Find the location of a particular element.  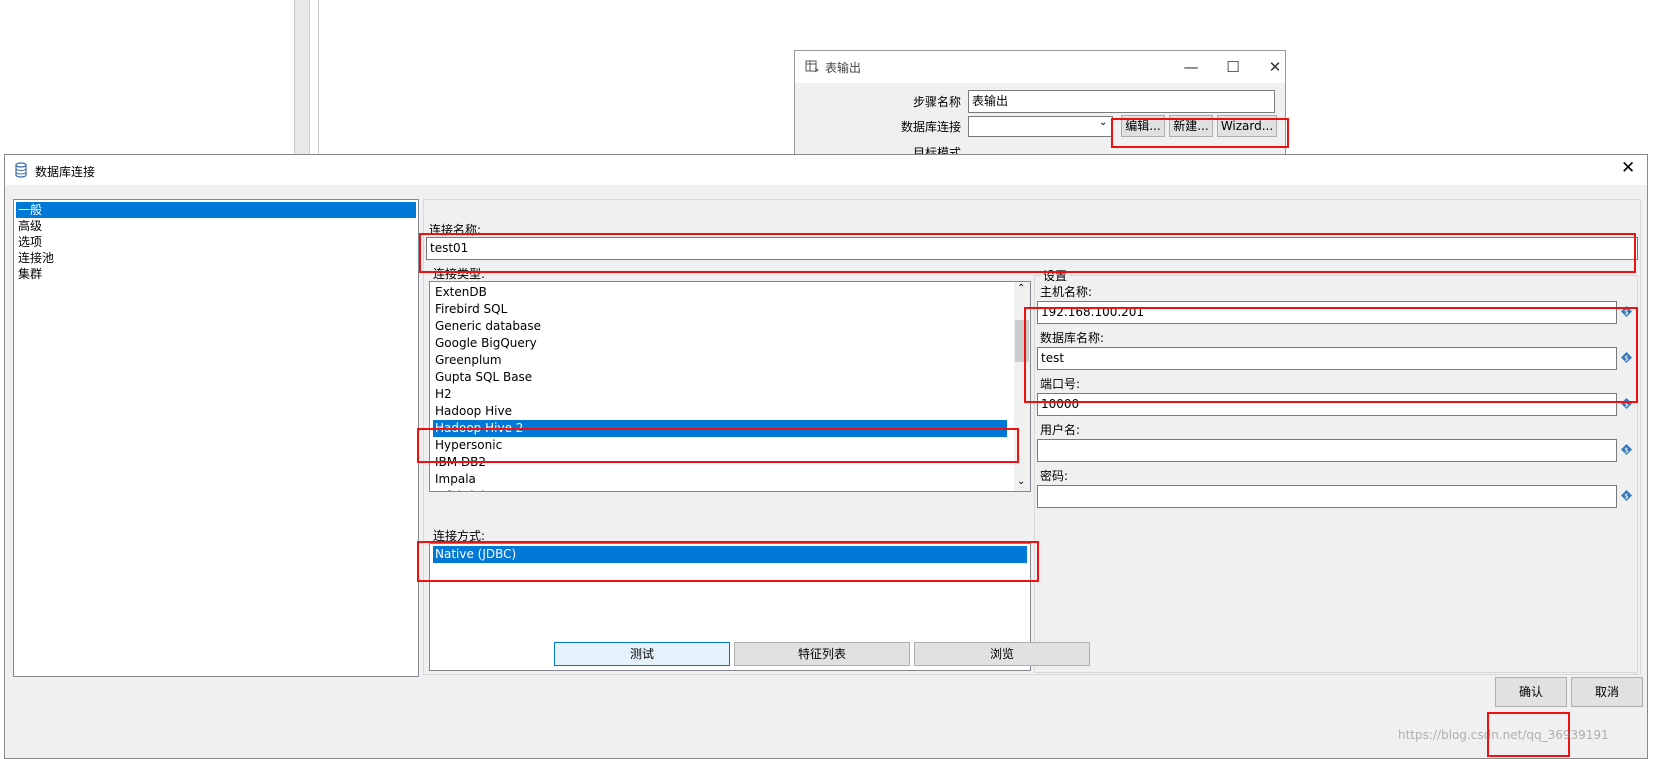

highlight-box-connection-name is located at coordinates (1027, 253).